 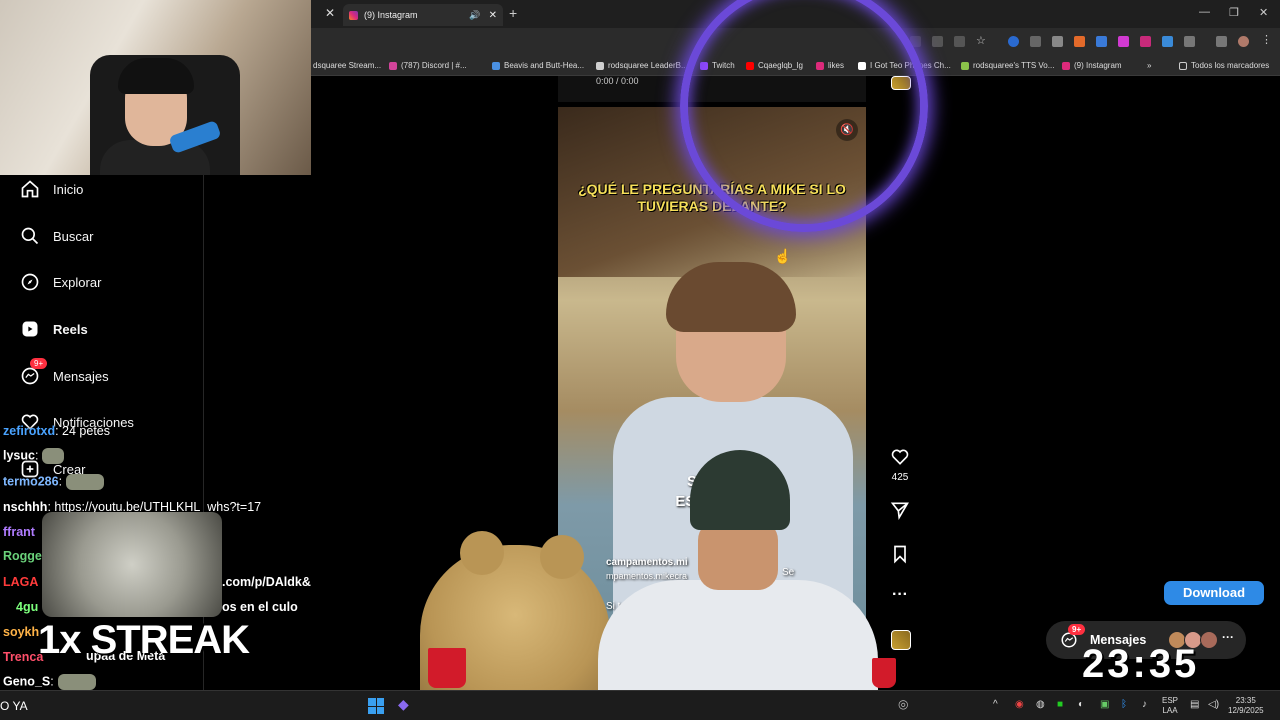 I want to click on send-icon, so click(x=899, y=511).